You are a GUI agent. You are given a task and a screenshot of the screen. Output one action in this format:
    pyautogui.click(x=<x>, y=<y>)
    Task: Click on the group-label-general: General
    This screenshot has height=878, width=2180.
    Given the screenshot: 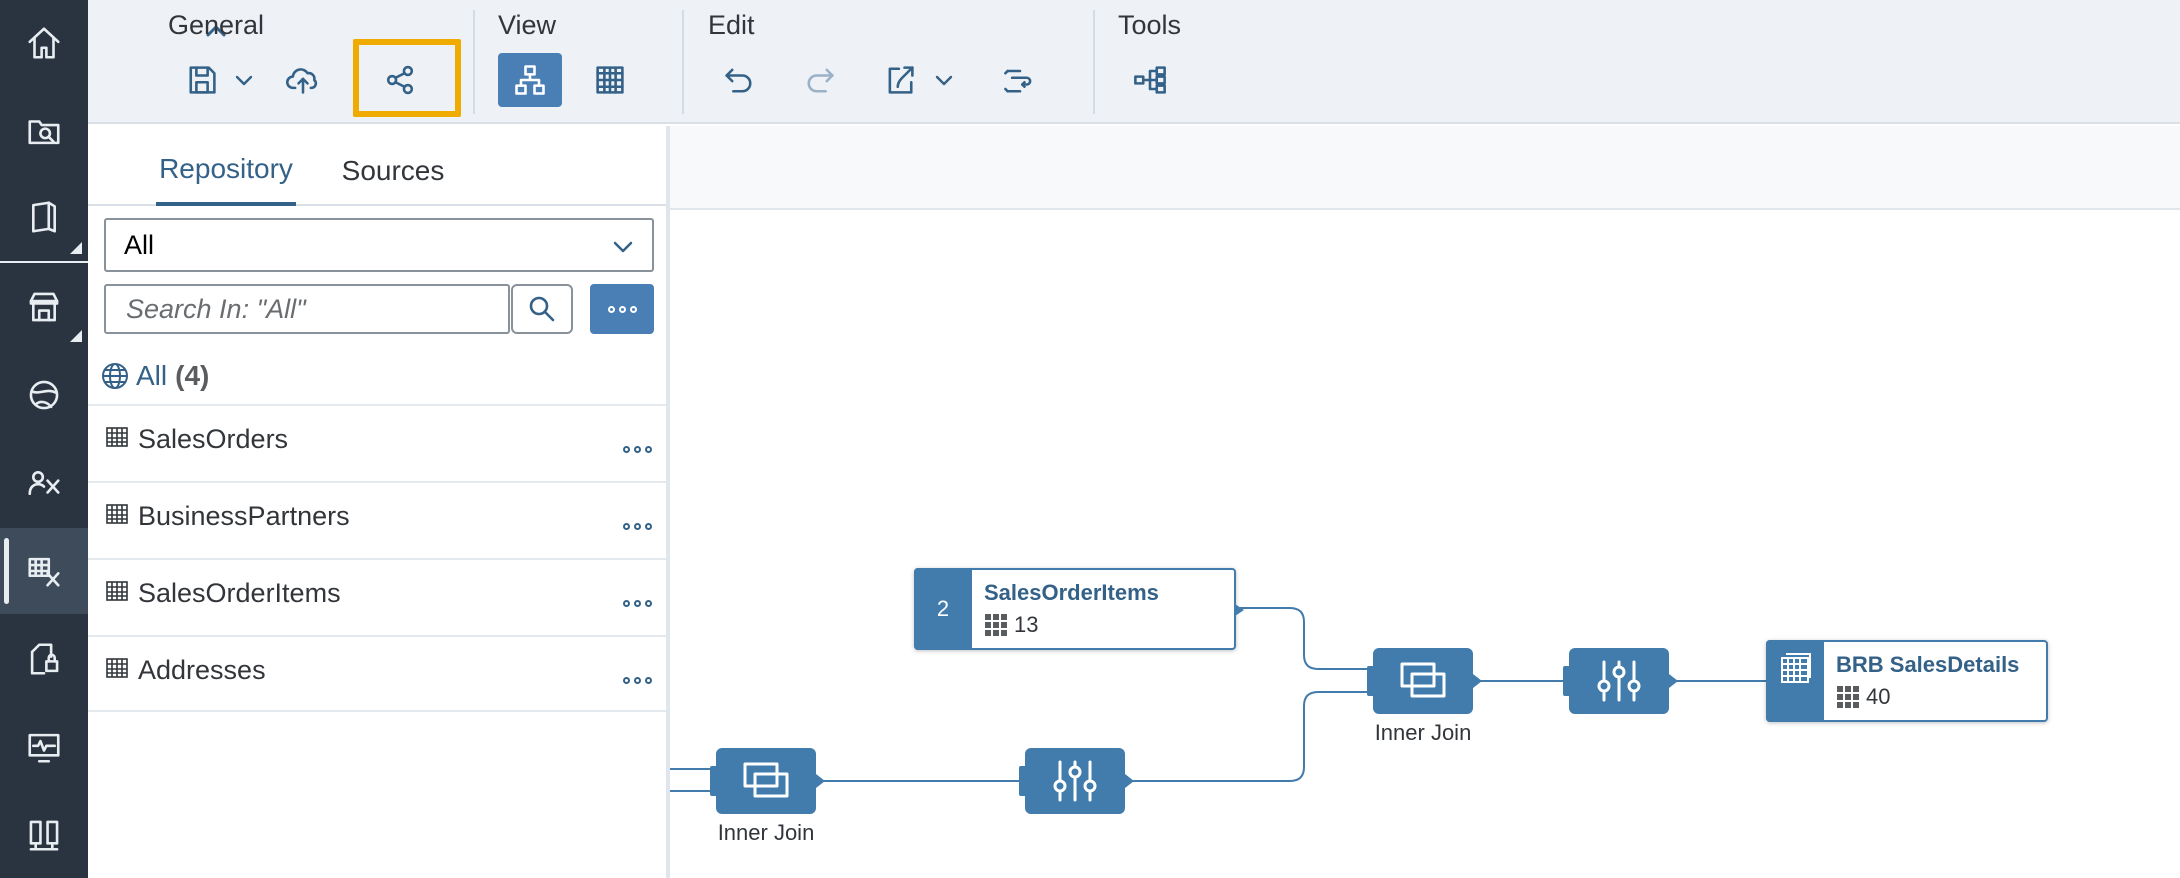 What is the action you would take?
    pyautogui.click(x=216, y=25)
    